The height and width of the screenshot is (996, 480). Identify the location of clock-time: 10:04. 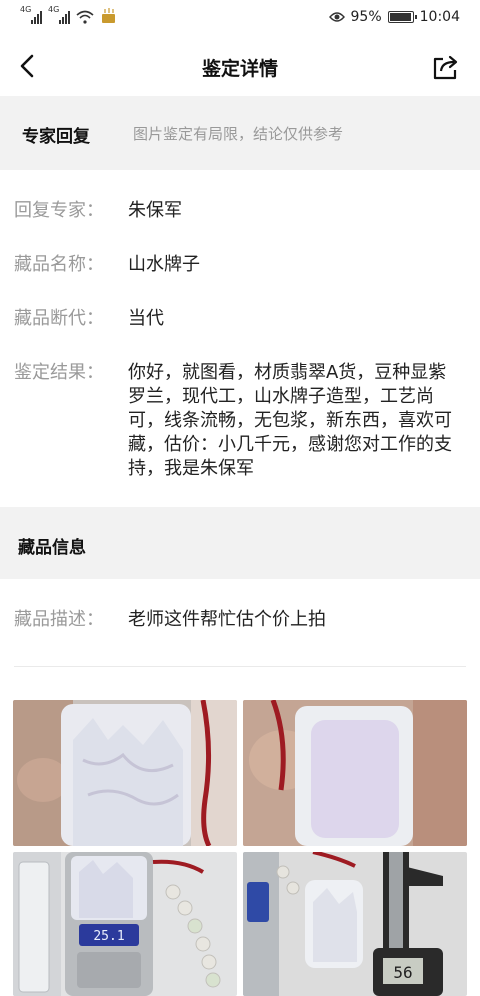
(439, 17).